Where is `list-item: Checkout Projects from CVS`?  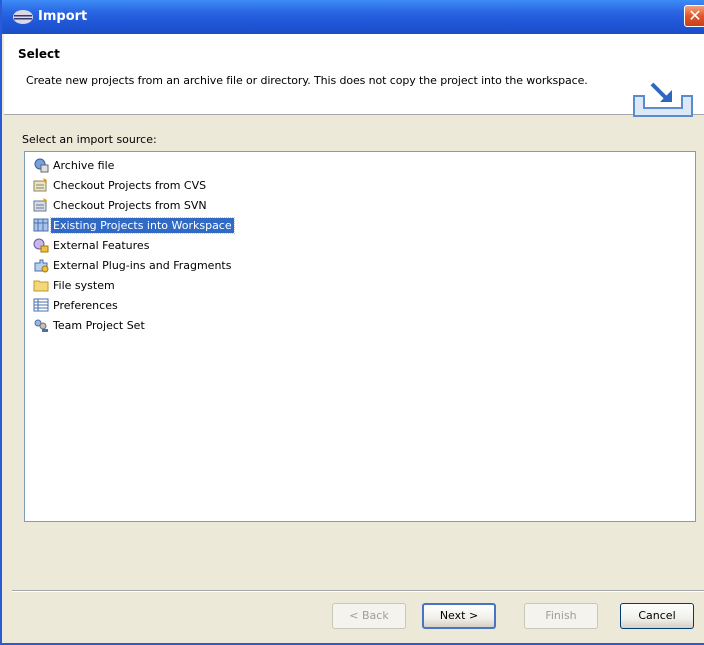 list-item: Checkout Projects from CVS is located at coordinates (120, 185).